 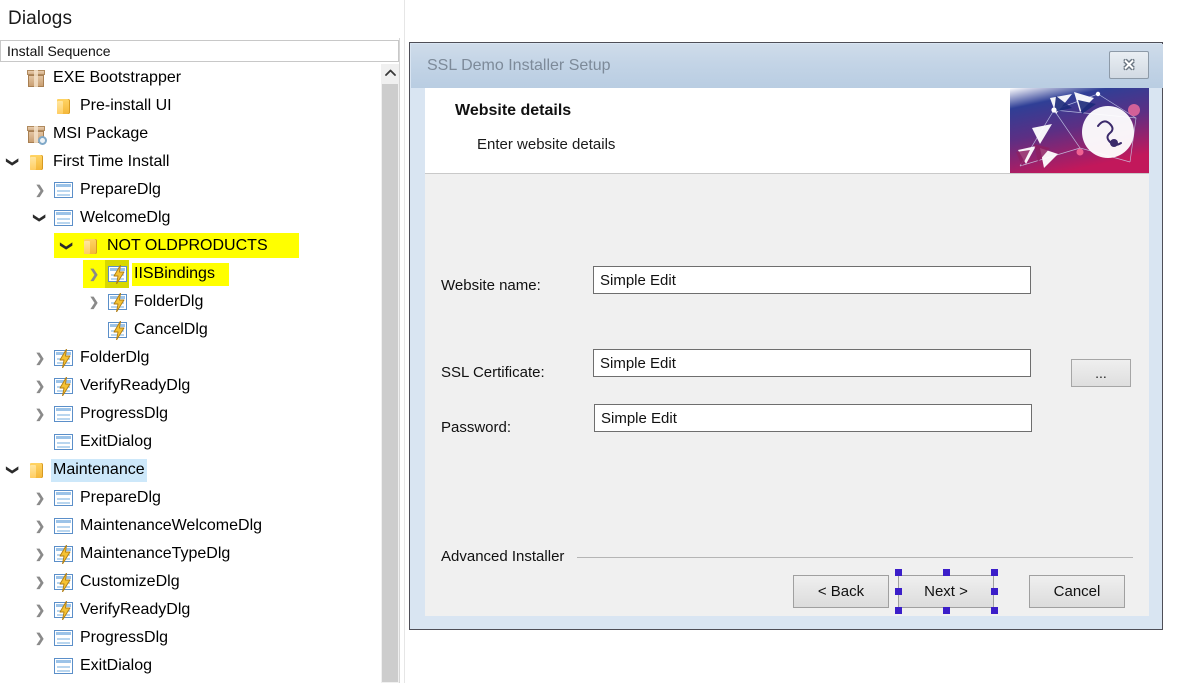 I want to click on tree-item-label: EXE Bootstrapper, so click(x=117, y=77).